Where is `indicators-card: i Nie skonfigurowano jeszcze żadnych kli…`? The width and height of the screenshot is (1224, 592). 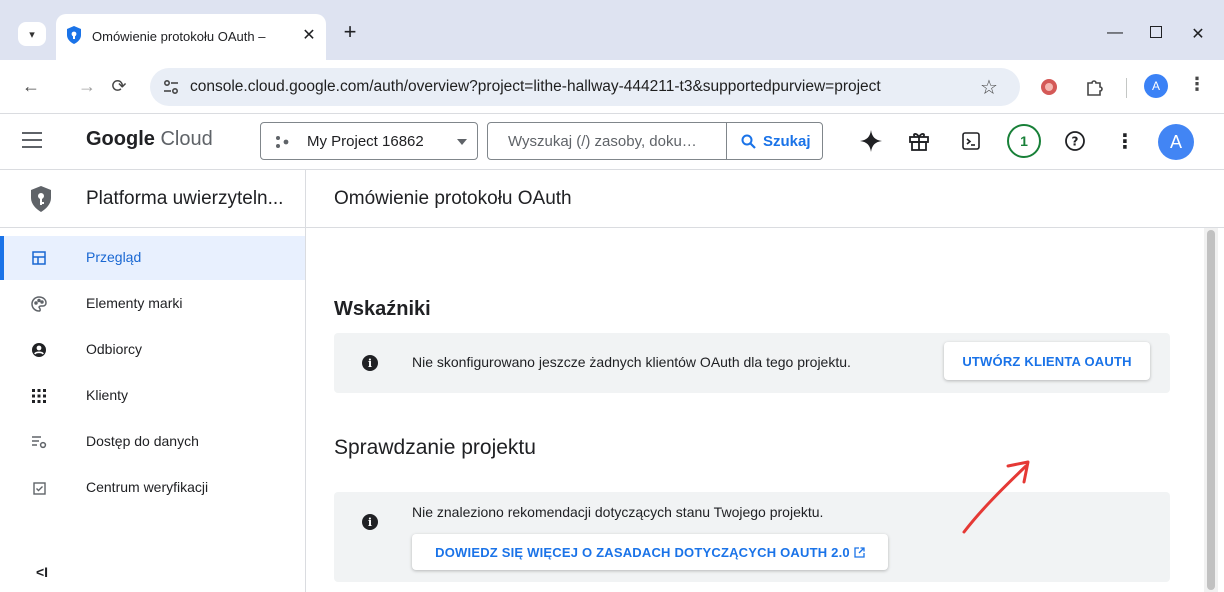
indicators-card: i Nie skonfigurowano jeszcze żadnych kli… is located at coordinates (752, 363).